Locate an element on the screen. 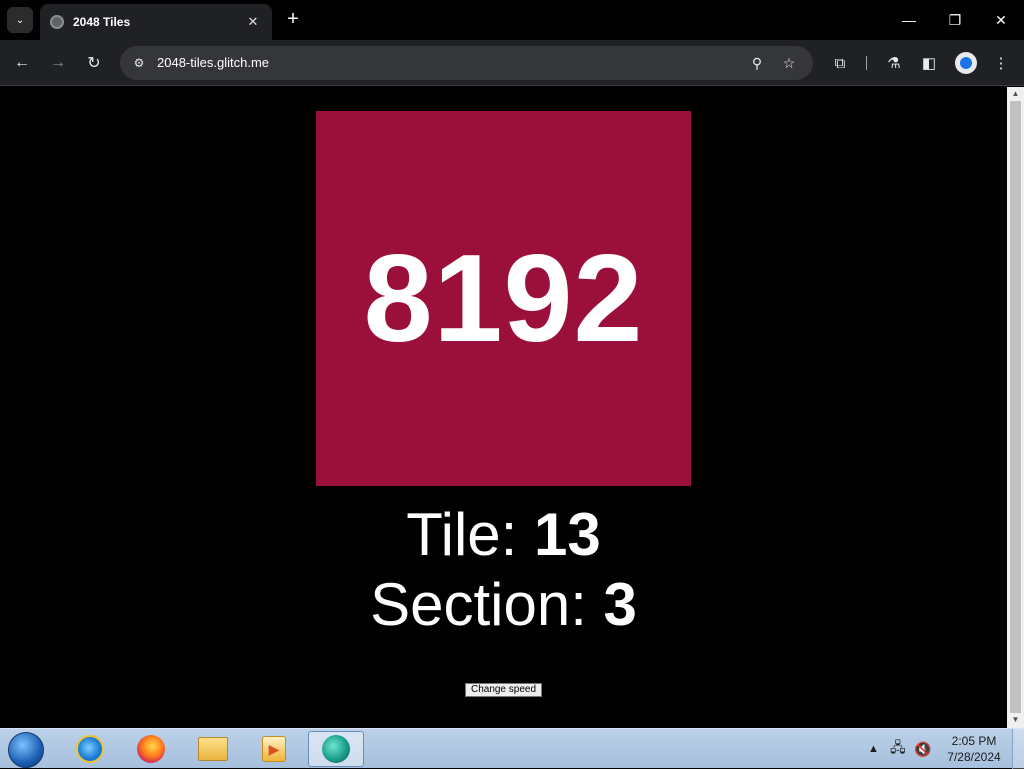 This screenshot has height=769, width=1024. tile-info: Tile: 13 is located at coordinates (503, 534).